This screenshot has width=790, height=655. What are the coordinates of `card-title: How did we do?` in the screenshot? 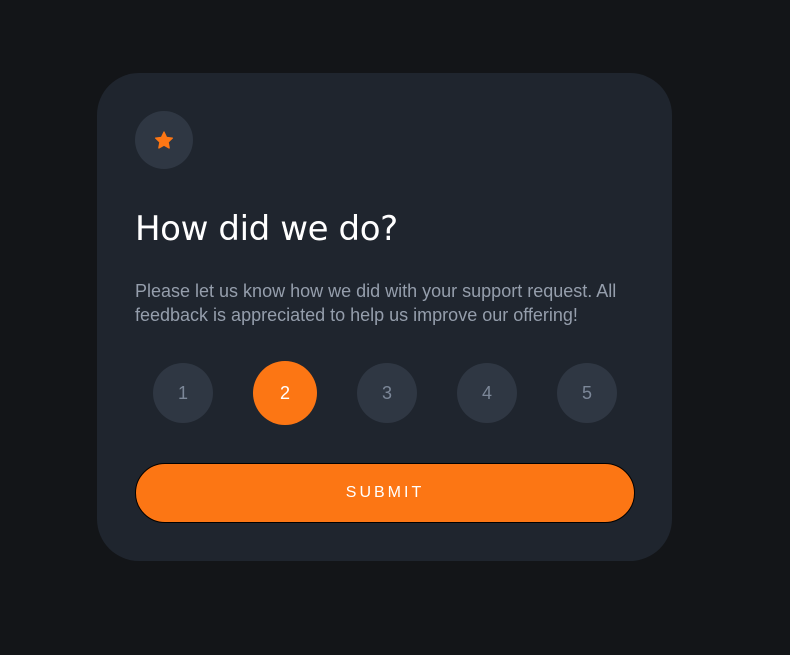 It's located at (266, 229).